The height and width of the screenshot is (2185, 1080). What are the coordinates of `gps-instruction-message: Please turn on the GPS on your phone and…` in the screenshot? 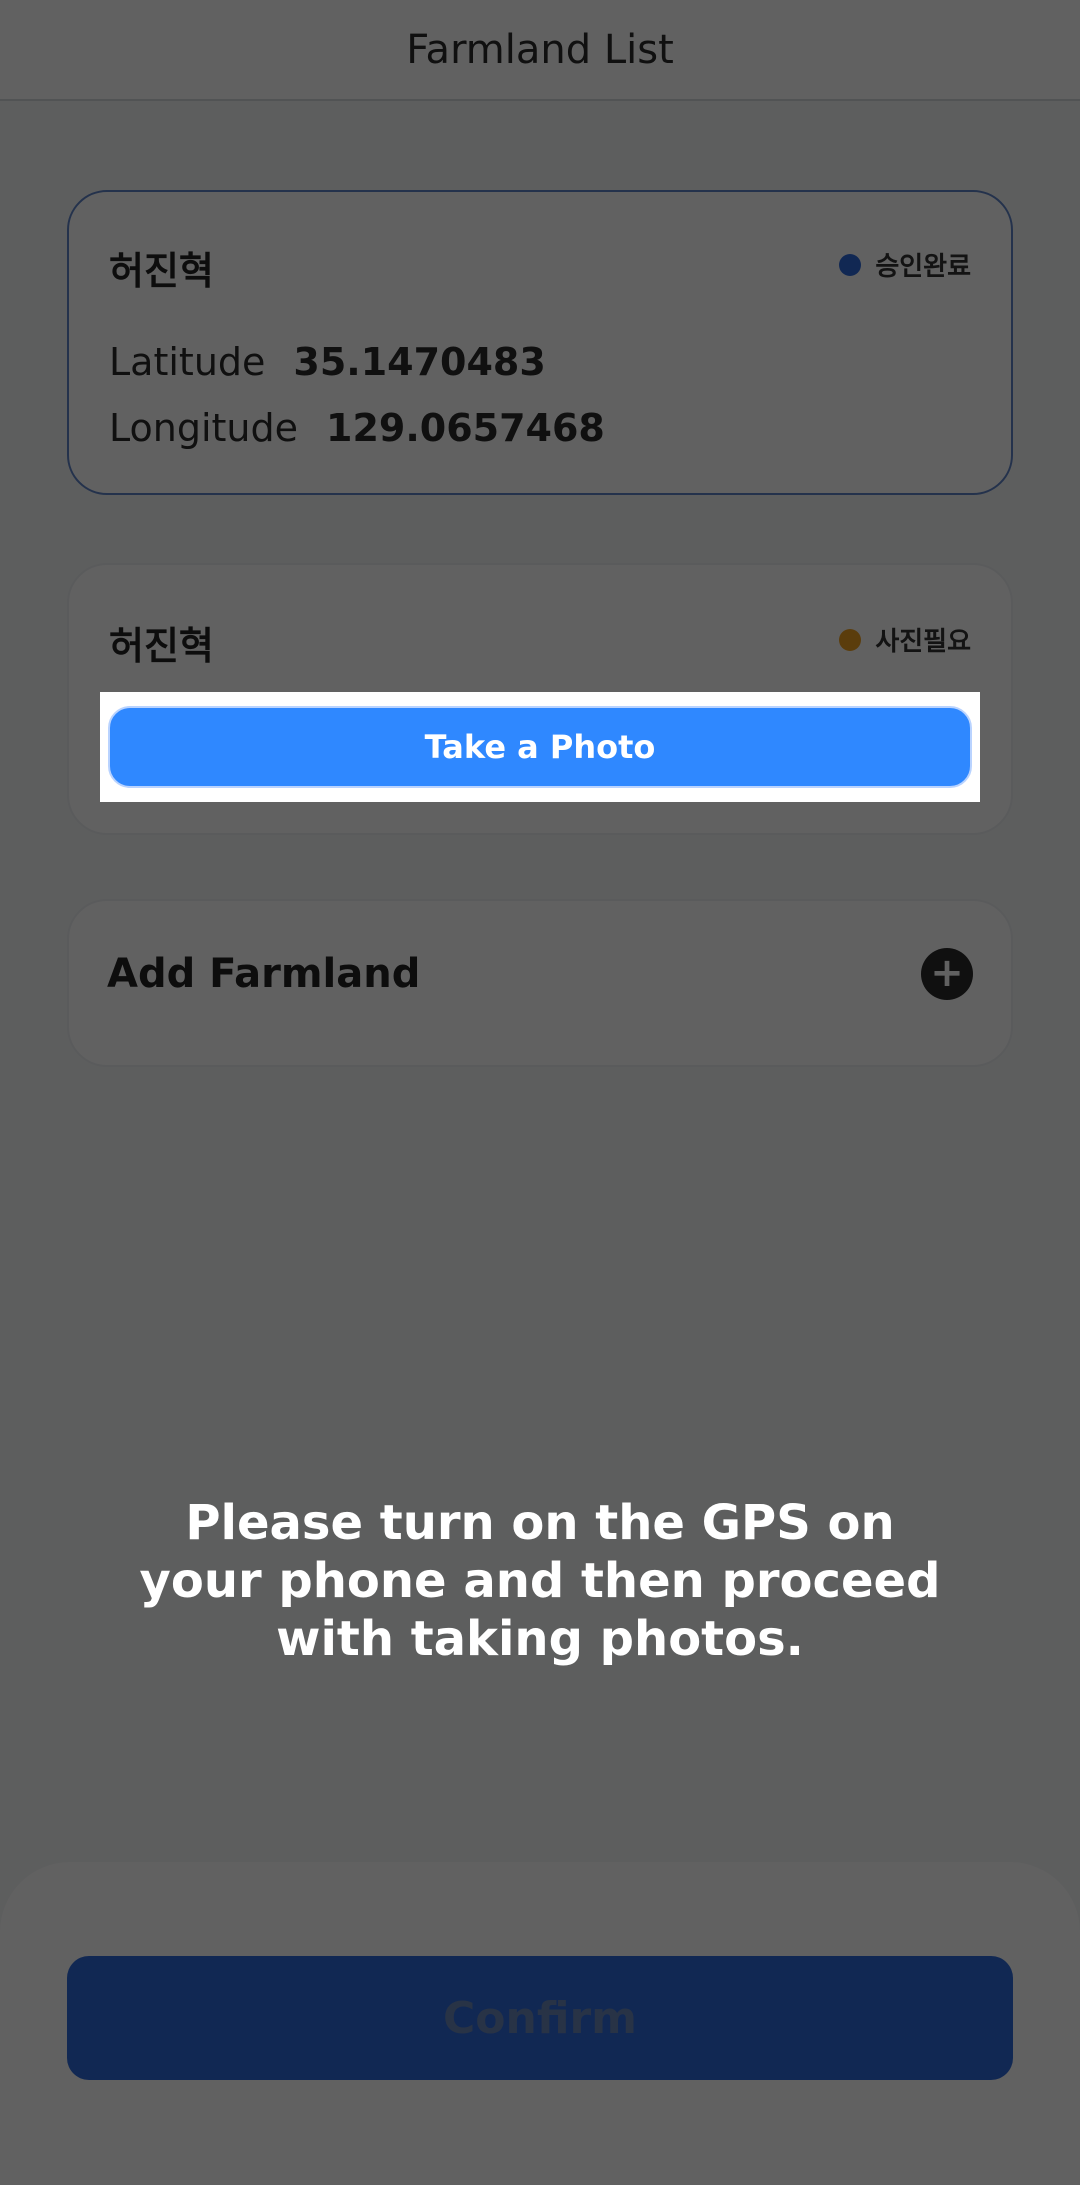 It's located at (540, 1581).